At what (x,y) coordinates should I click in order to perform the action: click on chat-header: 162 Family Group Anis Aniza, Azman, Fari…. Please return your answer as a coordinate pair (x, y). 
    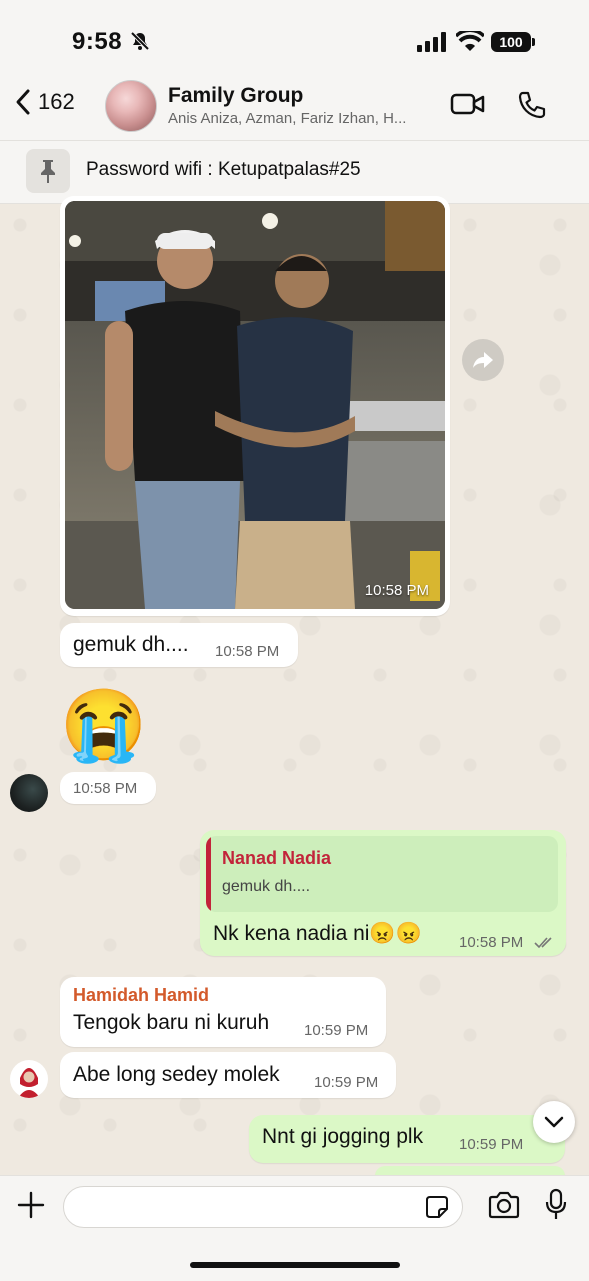
    Looking at the image, I should click on (294, 105).